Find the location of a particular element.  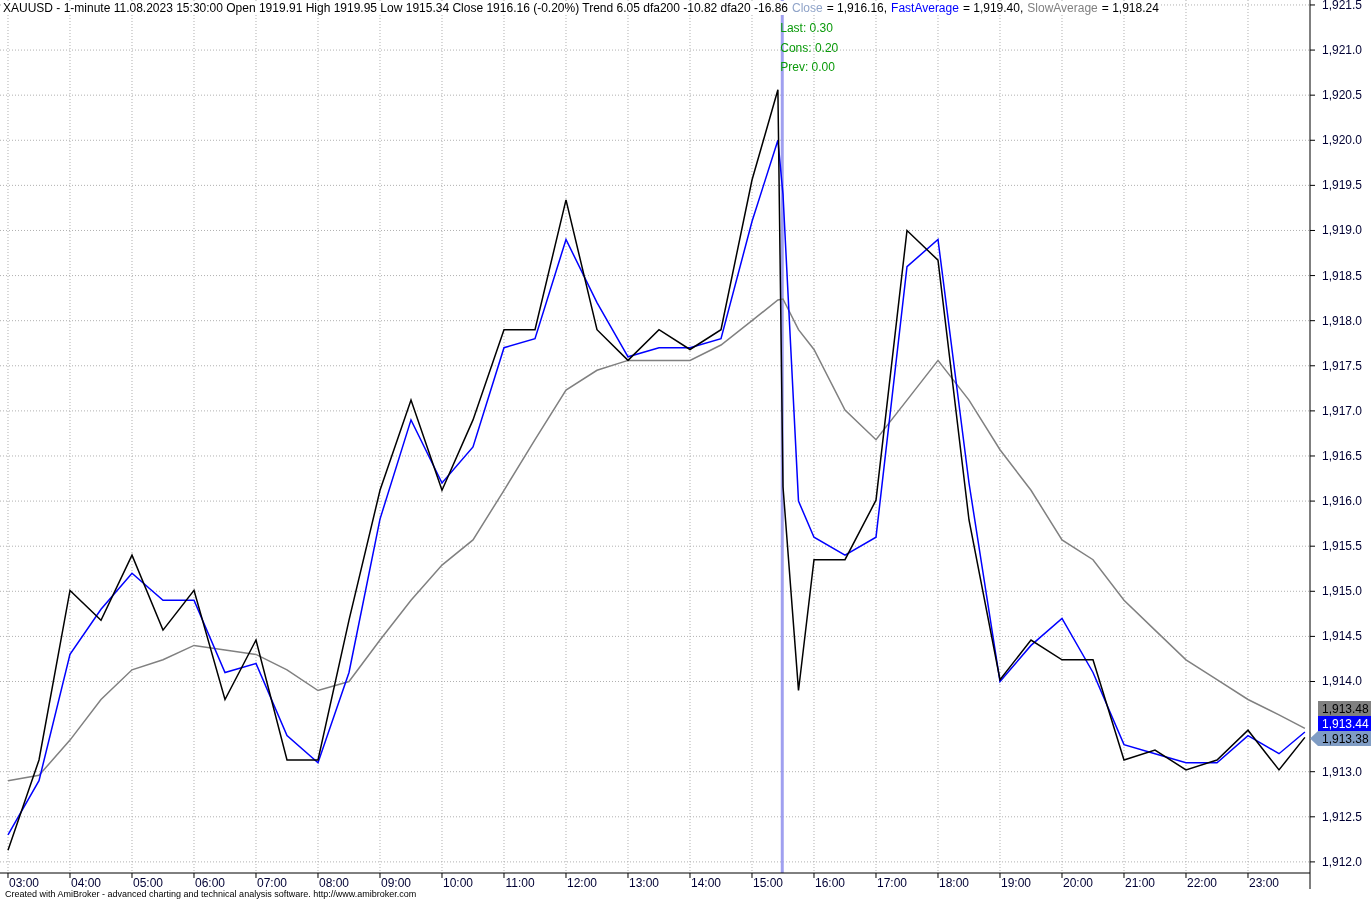

x-axis-label: 19:00 is located at coordinates (1016, 882).